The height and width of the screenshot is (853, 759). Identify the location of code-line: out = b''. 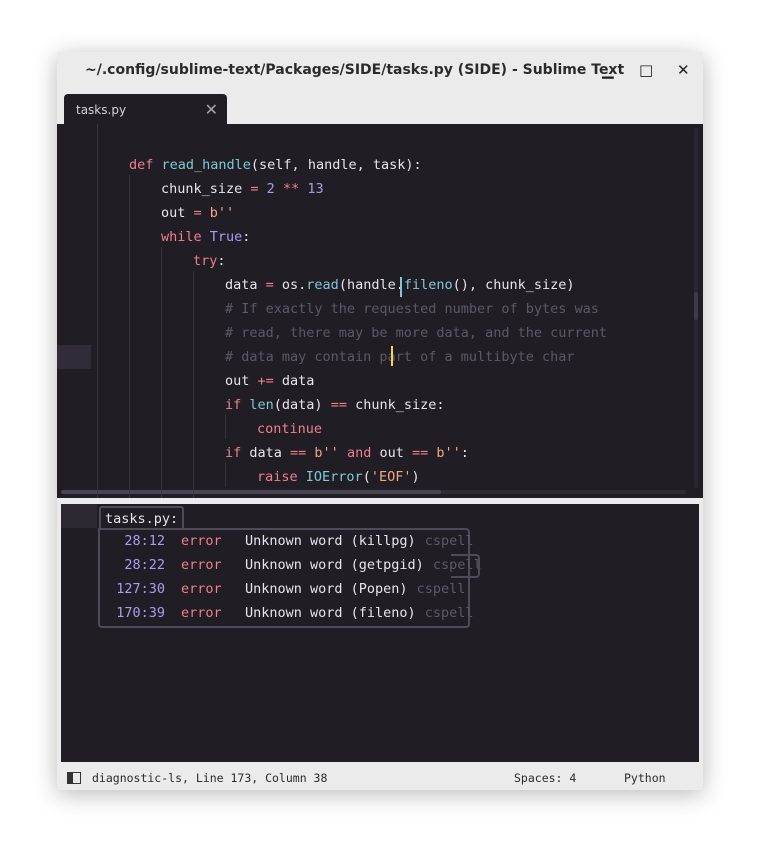
(197, 213).